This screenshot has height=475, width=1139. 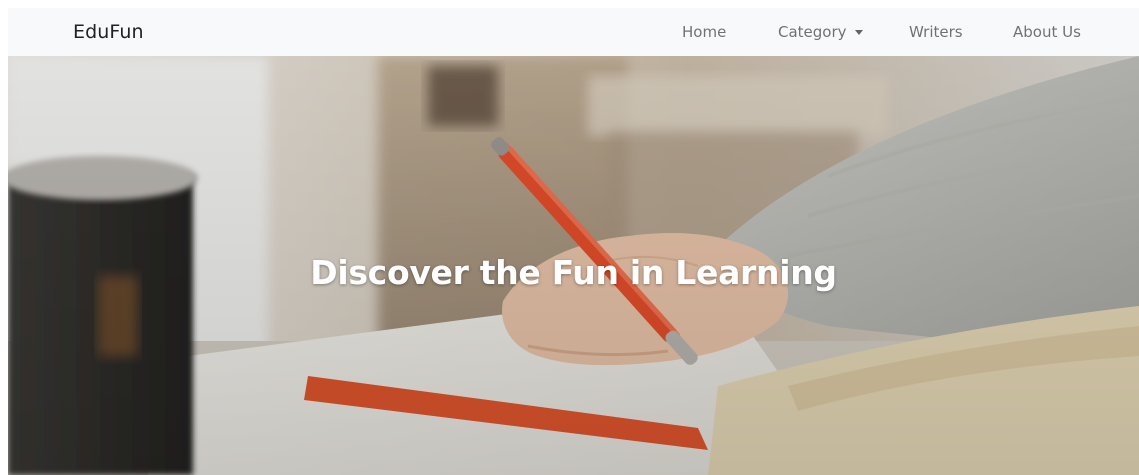 I want to click on brand-logo: EduFun, so click(x=108, y=32).